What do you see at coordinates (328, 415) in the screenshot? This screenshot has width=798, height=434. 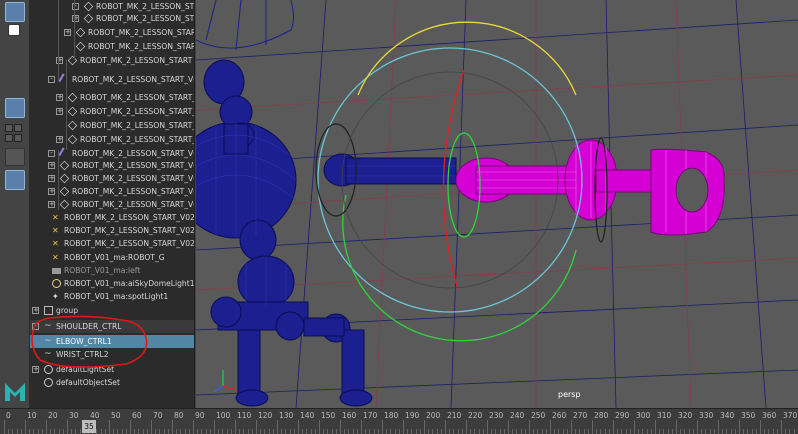 I see `timeline-tick-label: 150` at bounding box center [328, 415].